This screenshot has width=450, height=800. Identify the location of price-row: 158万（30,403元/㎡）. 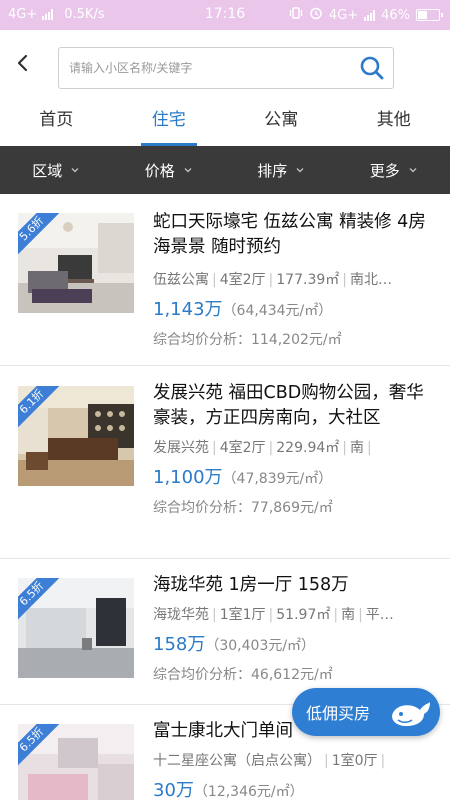
(294, 643).